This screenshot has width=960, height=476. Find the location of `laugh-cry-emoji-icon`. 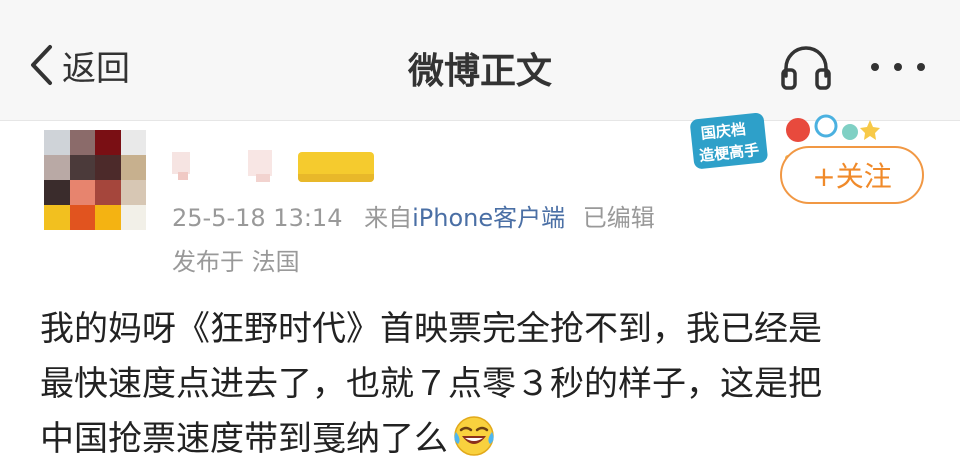

laugh-cry-emoji-icon is located at coordinates (474, 436).